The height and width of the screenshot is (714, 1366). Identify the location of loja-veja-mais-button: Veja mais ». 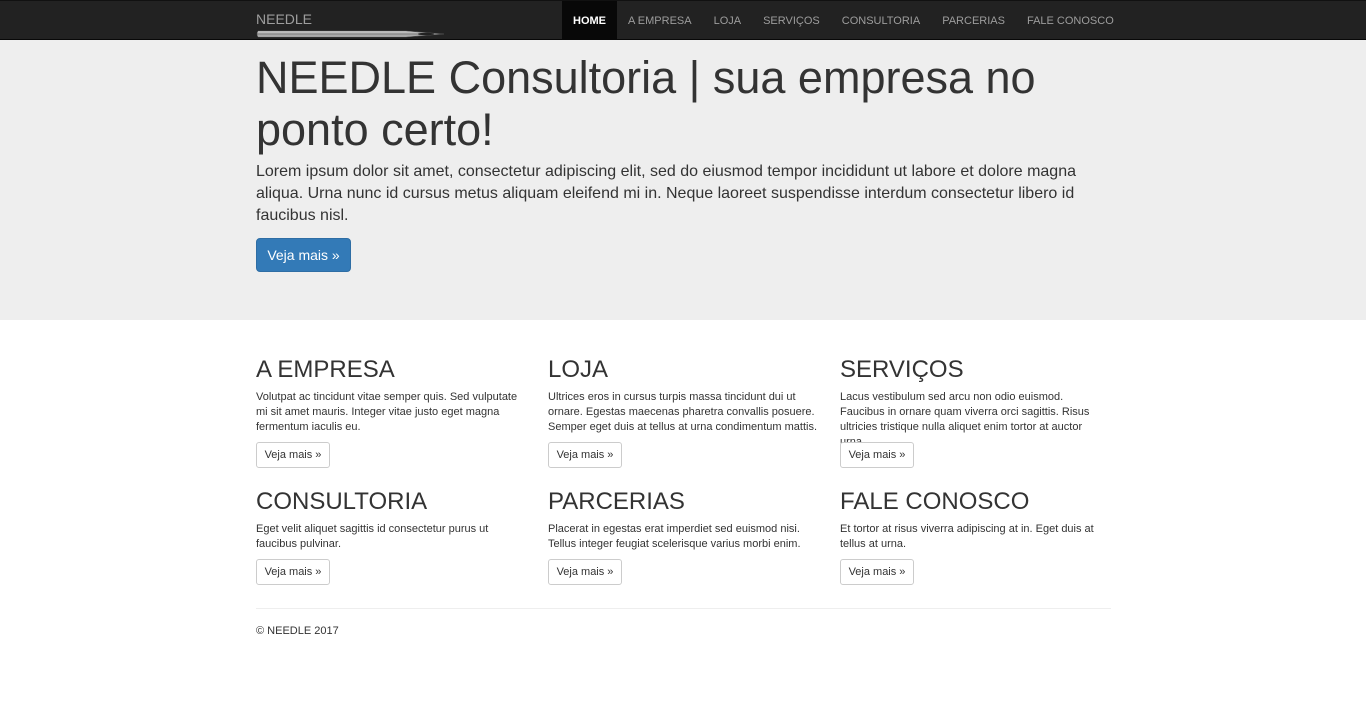
(585, 455).